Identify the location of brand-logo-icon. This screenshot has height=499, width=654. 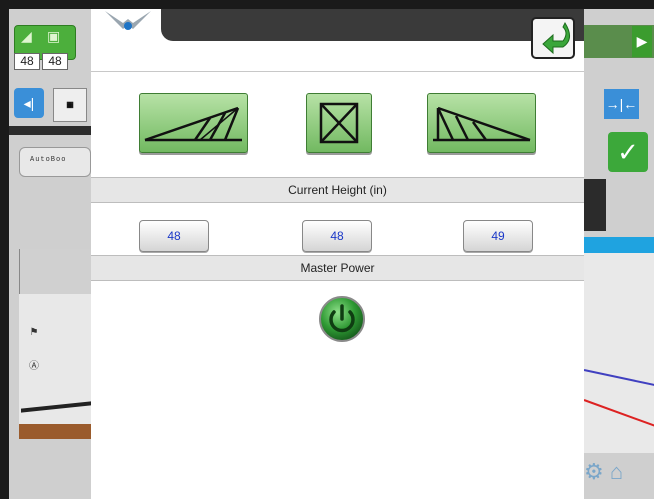
(128, 20).